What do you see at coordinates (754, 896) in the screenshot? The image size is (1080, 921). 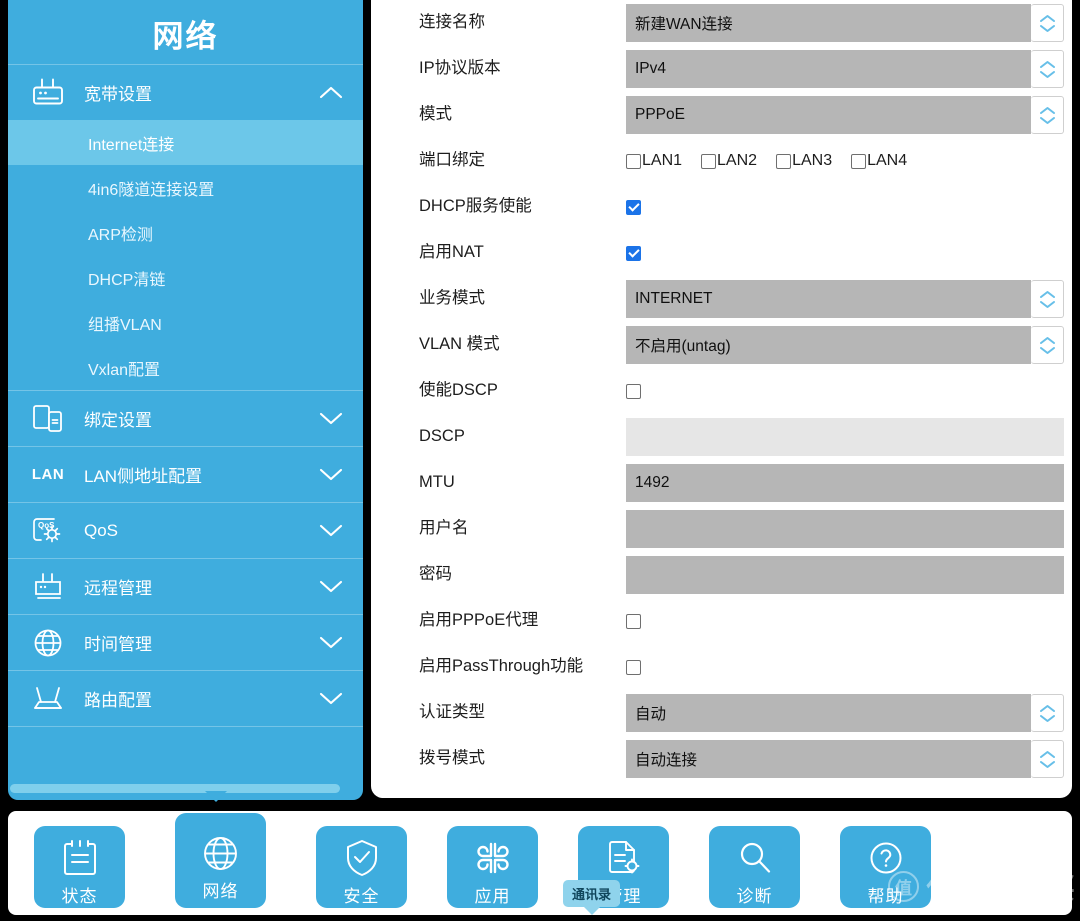 I see `tab-label: 诊断` at bounding box center [754, 896].